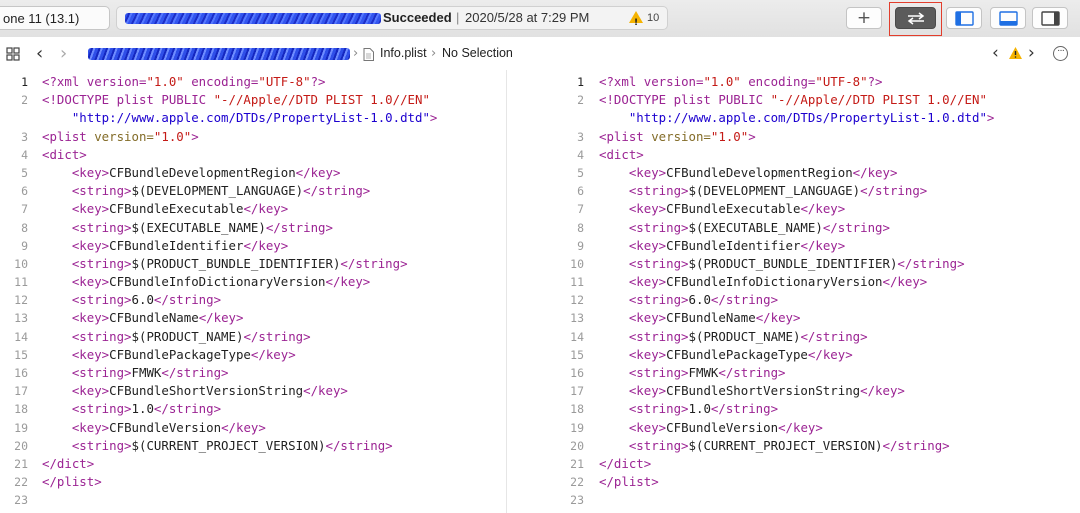 The width and height of the screenshot is (1080, 513). I want to click on code-token: CFBundleDevelopmentRegion, so click(202, 172).